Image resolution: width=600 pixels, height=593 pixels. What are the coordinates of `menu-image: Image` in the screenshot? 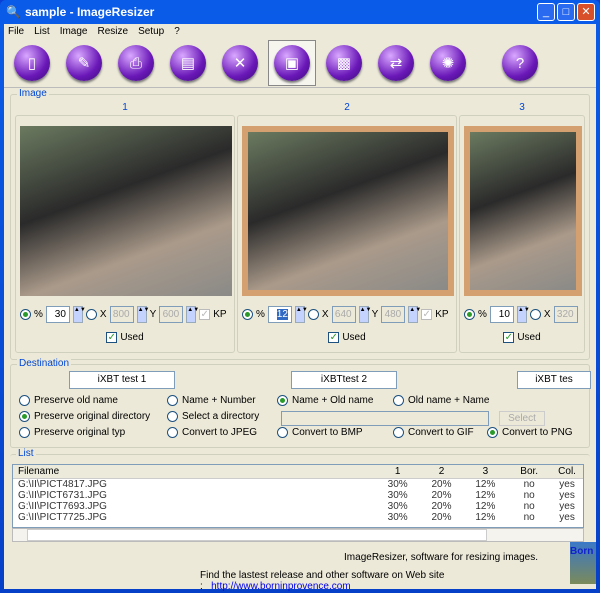 It's located at (74, 31).